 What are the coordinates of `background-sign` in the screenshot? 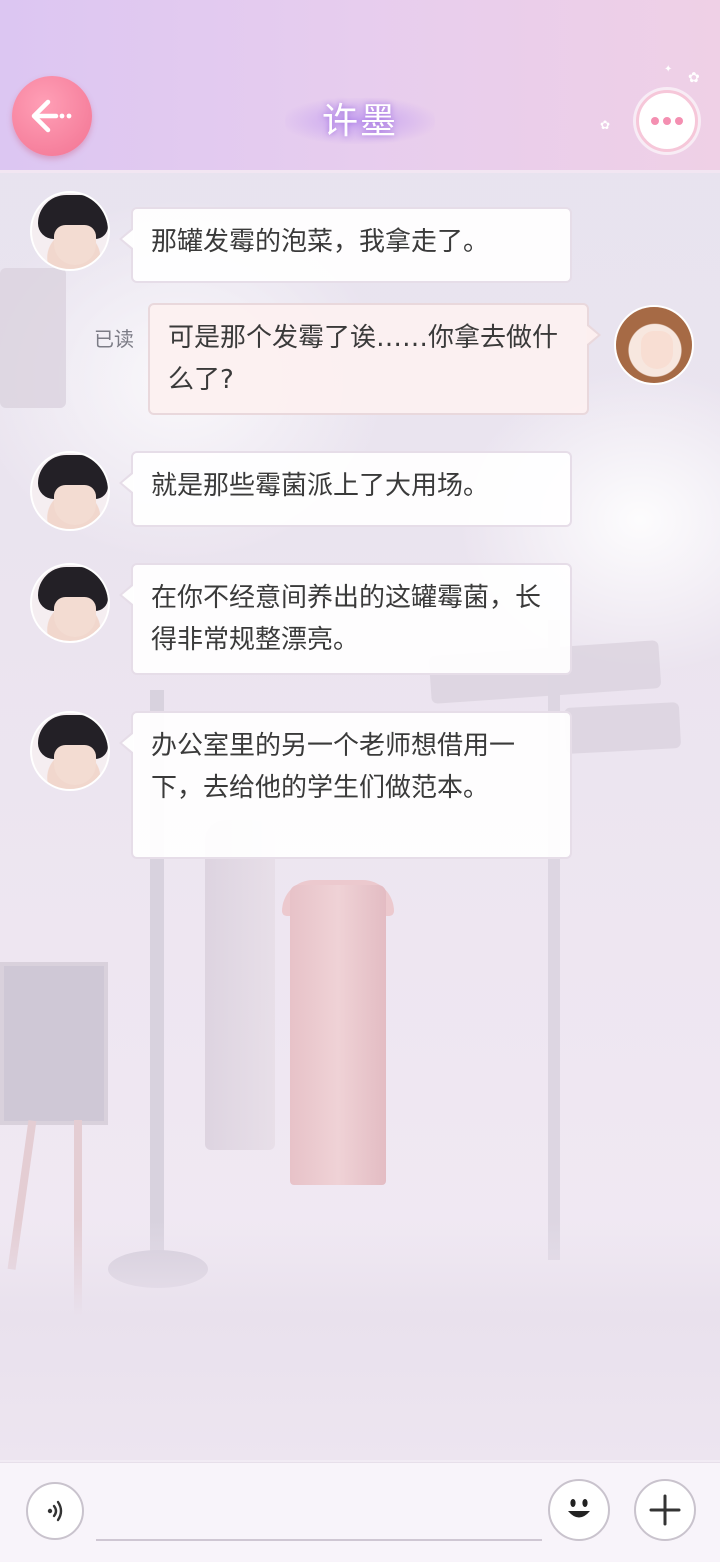 It's located at (33, 338).